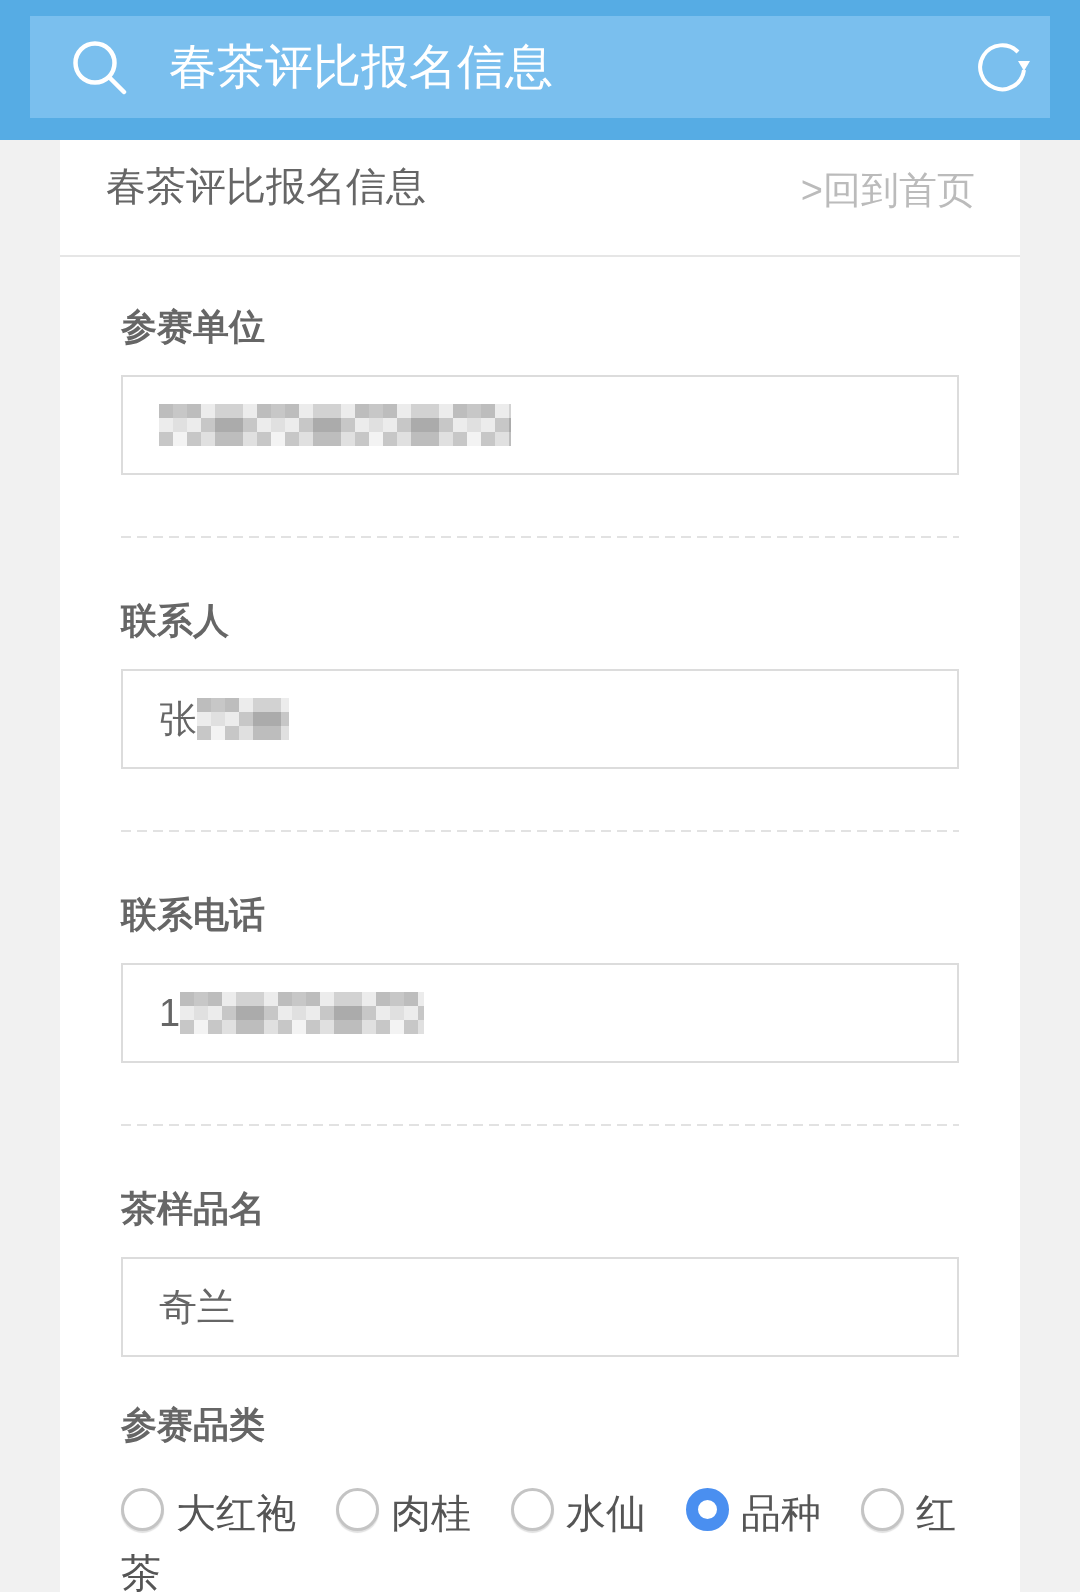  What do you see at coordinates (1003, 67) in the screenshot?
I see `refresh-icon` at bounding box center [1003, 67].